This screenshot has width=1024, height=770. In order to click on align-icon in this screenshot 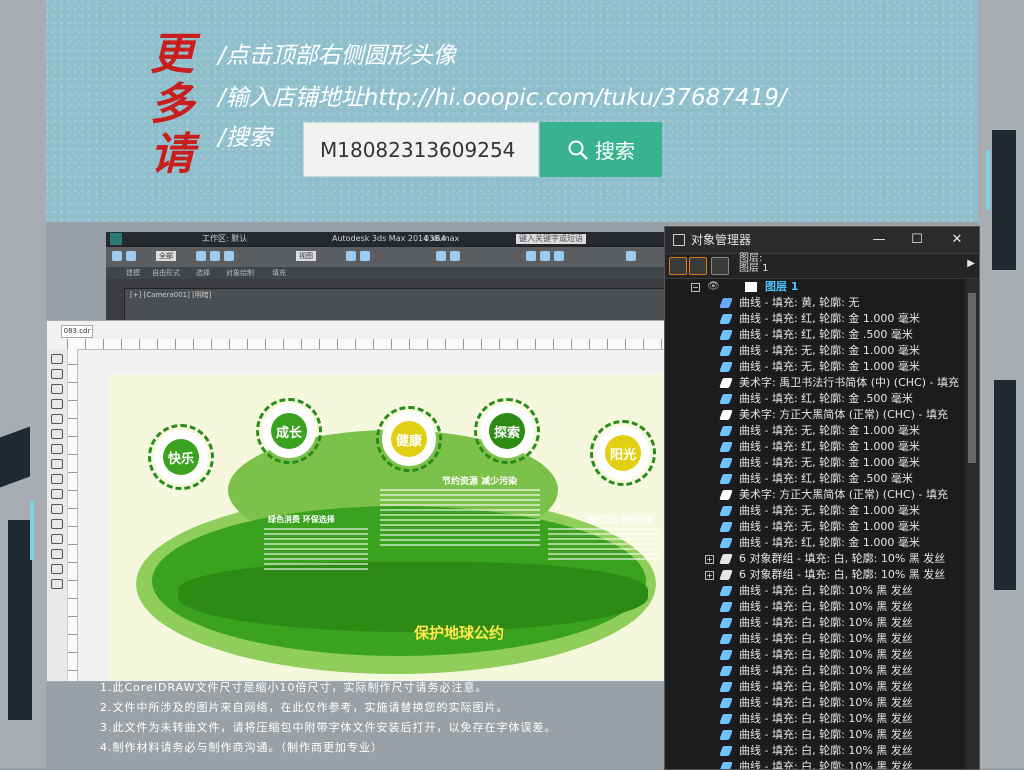, I will do `click(455, 256)`.